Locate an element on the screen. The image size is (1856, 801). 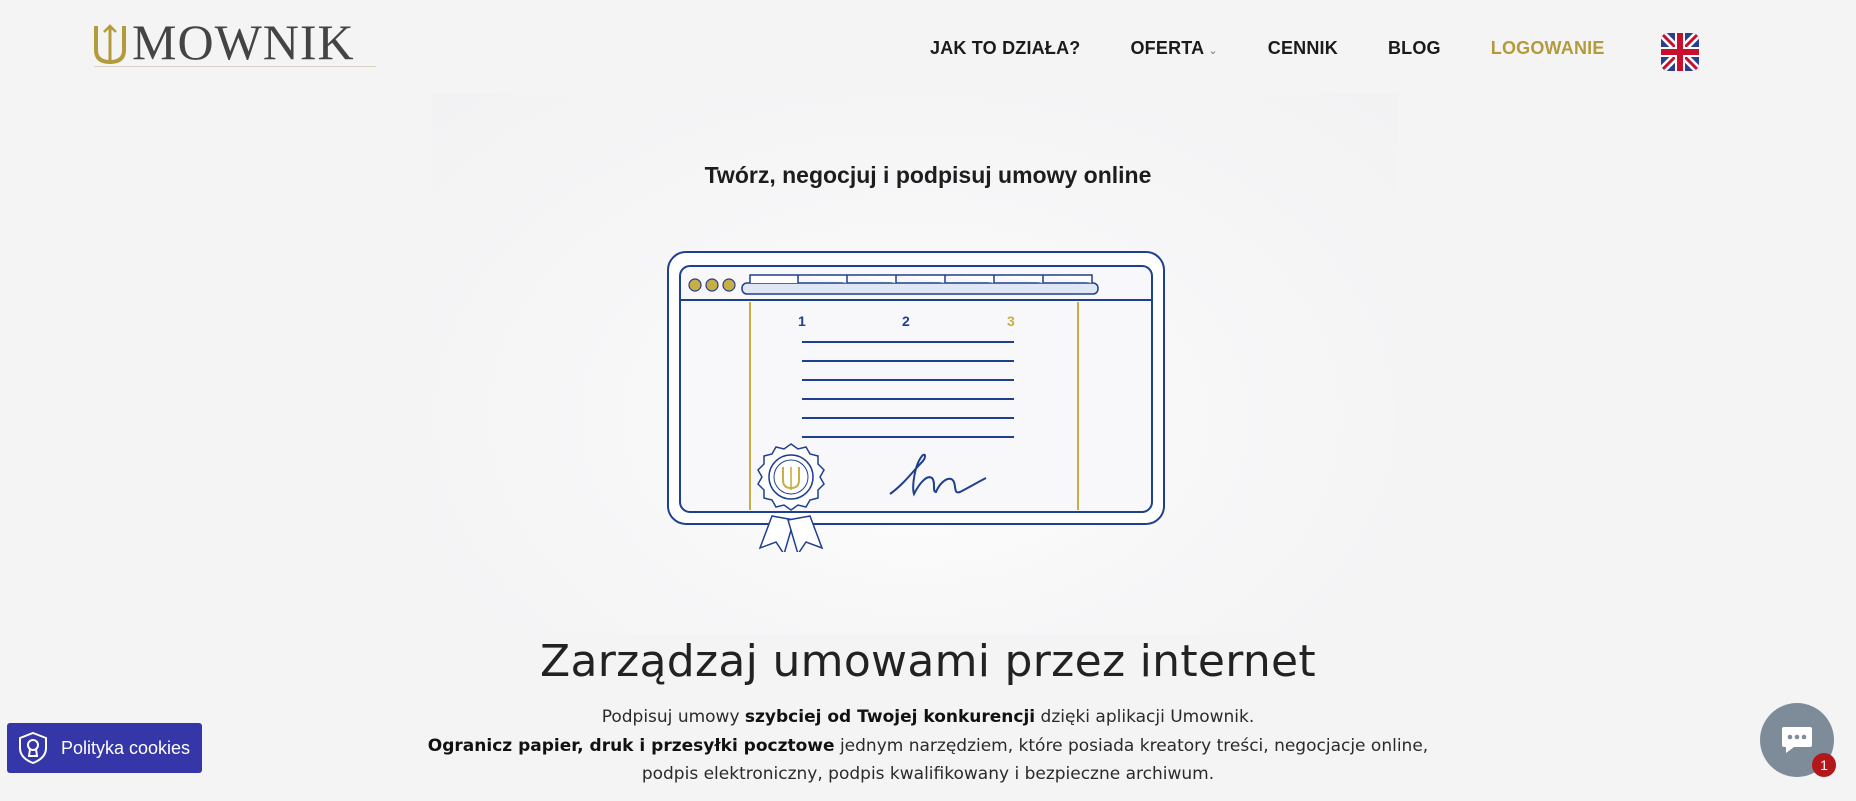
chat-notification-badge: 1 is located at coordinates (1824, 765).